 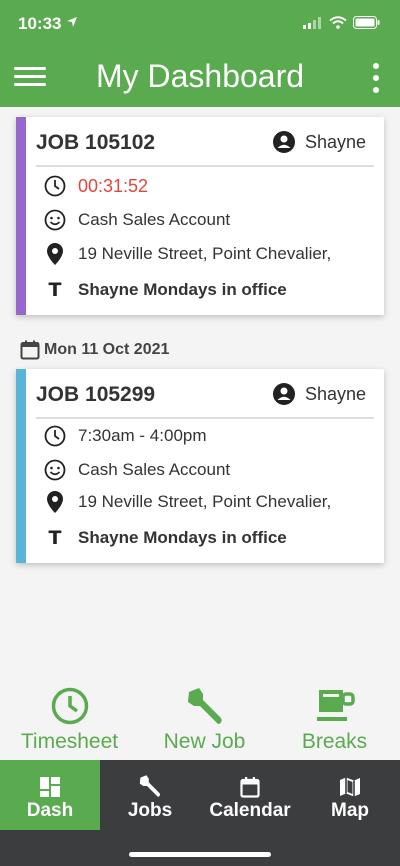 I want to click on tab-calendar-label: Calendar, so click(x=250, y=810).